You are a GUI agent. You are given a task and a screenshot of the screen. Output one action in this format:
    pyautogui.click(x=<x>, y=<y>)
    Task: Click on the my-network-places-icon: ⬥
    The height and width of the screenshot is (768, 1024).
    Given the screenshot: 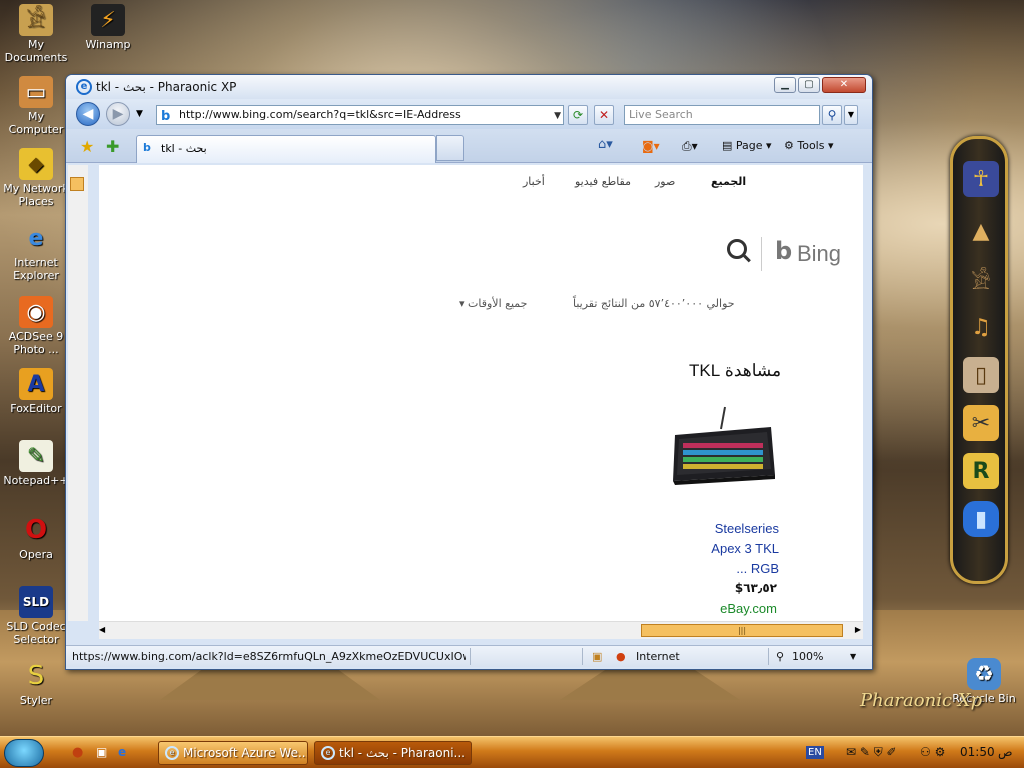 What is the action you would take?
    pyautogui.click(x=36, y=164)
    